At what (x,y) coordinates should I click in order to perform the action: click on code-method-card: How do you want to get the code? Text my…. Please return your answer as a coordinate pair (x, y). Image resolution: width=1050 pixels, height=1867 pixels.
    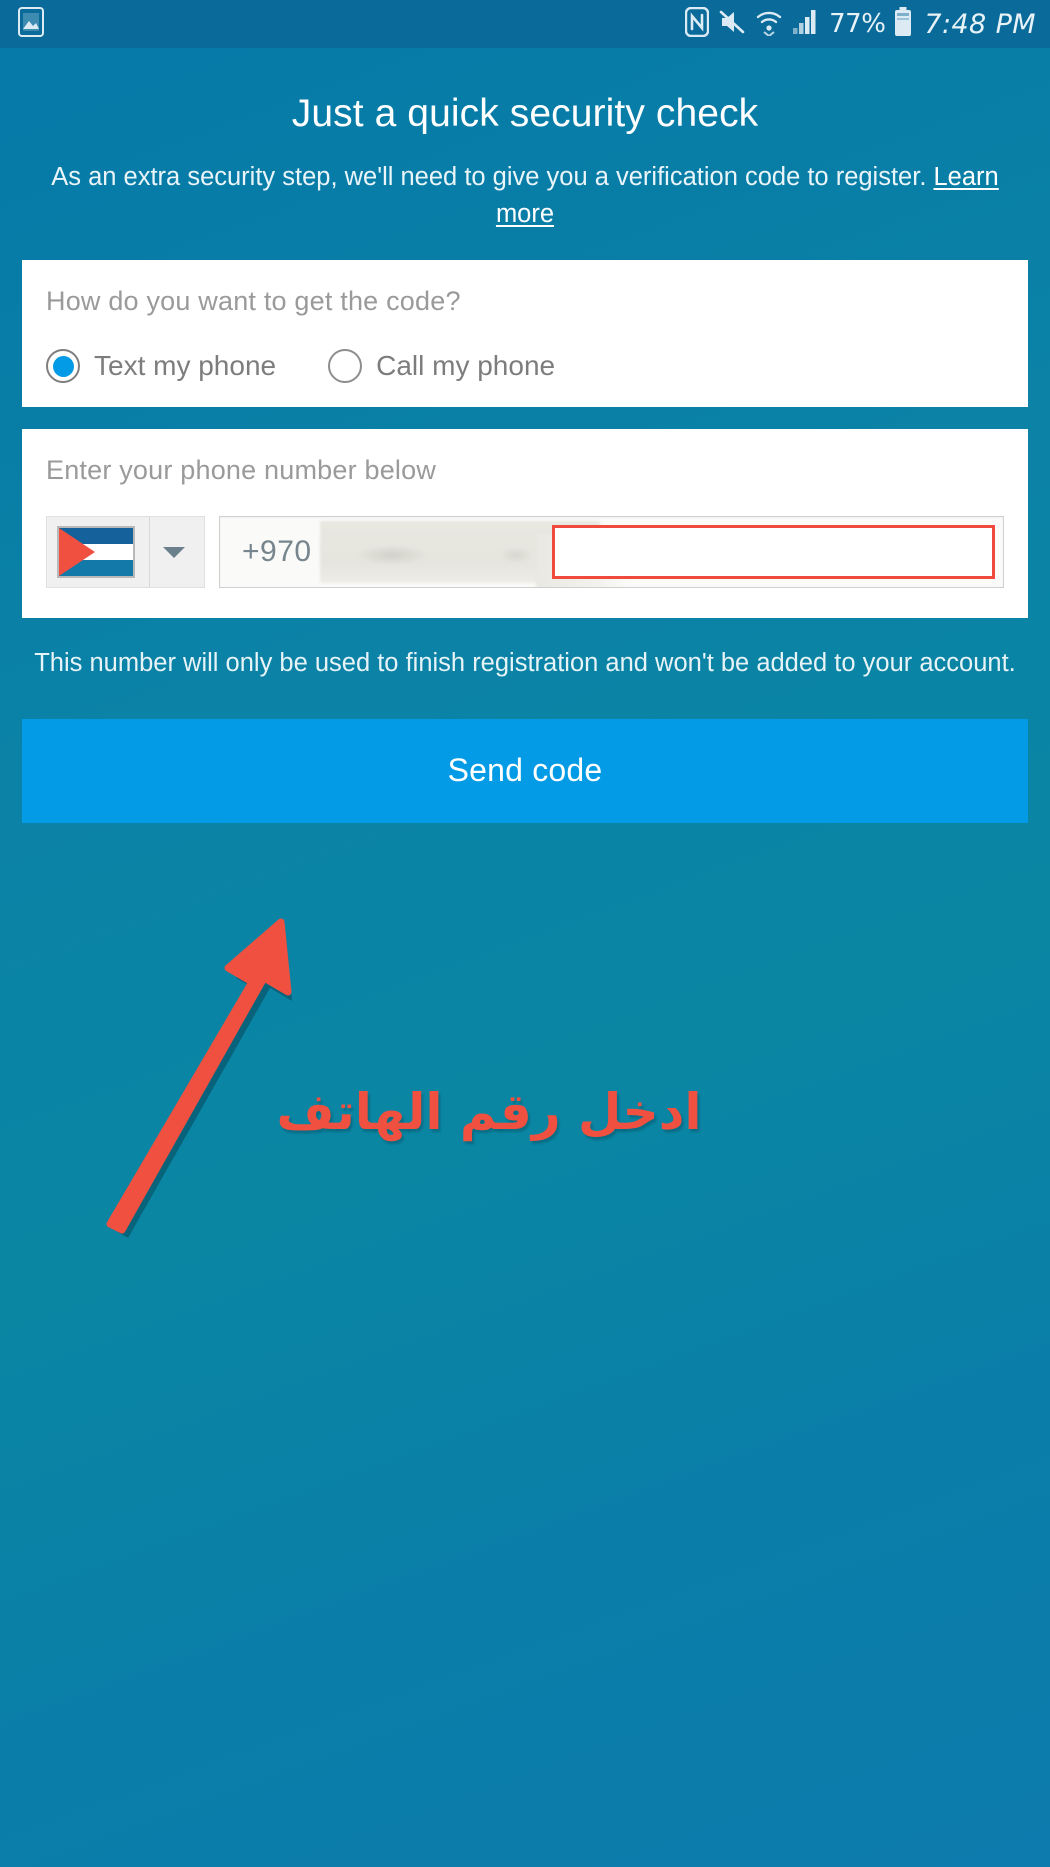
    Looking at the image, I should click on (525, 334).